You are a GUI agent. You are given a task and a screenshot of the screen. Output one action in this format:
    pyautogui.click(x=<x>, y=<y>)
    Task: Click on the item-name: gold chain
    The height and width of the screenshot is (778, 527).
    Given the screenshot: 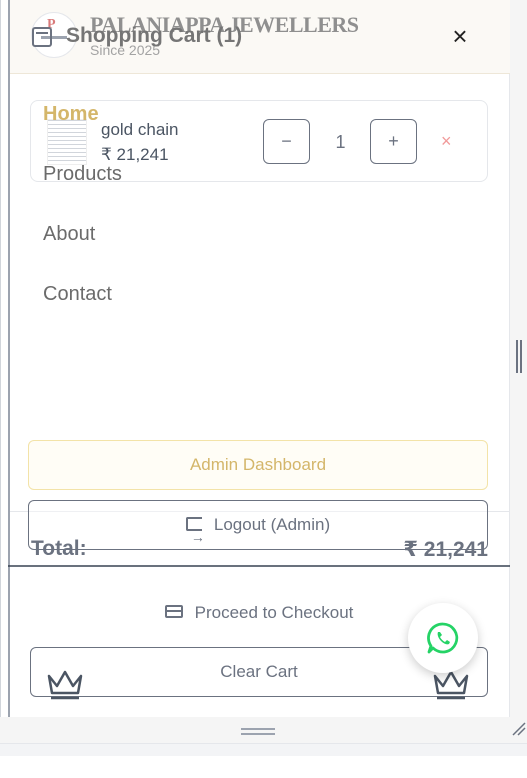 What is the action you would take?
    pyautogui.click(x=140, y=129)
    